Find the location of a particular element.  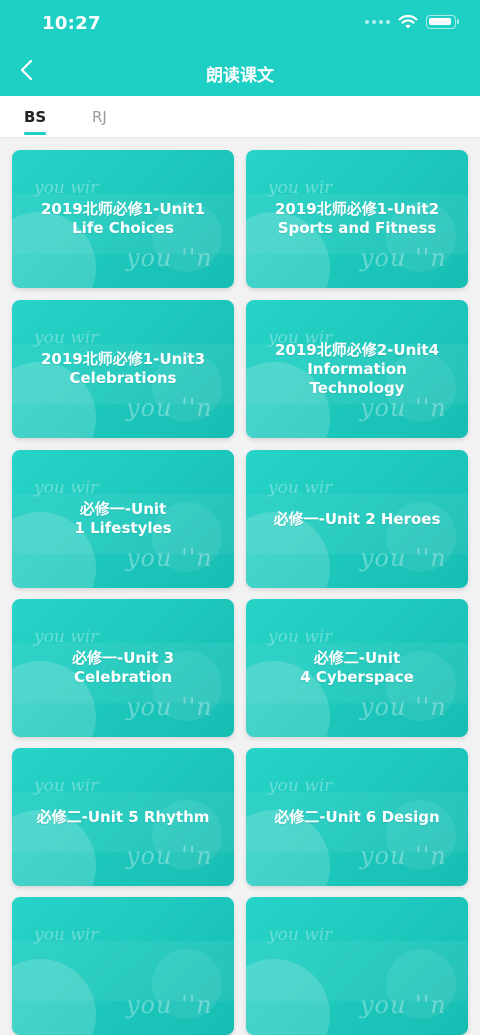

card-title: 必修一-Unit 2 Heroes is located at coordinates (357, 518).